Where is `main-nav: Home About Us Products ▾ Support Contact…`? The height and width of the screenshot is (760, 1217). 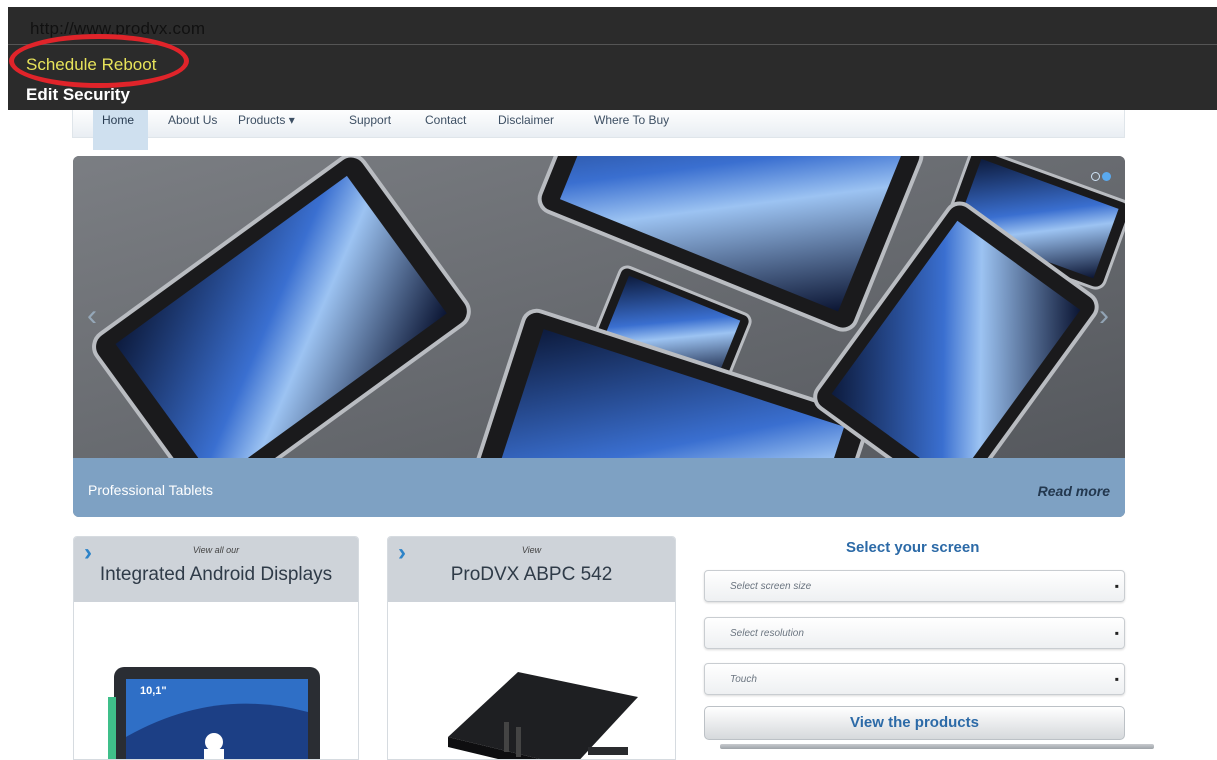 main-nav: Home About Us Products ▾ Support Contact… is located at coordinates (598, 129).